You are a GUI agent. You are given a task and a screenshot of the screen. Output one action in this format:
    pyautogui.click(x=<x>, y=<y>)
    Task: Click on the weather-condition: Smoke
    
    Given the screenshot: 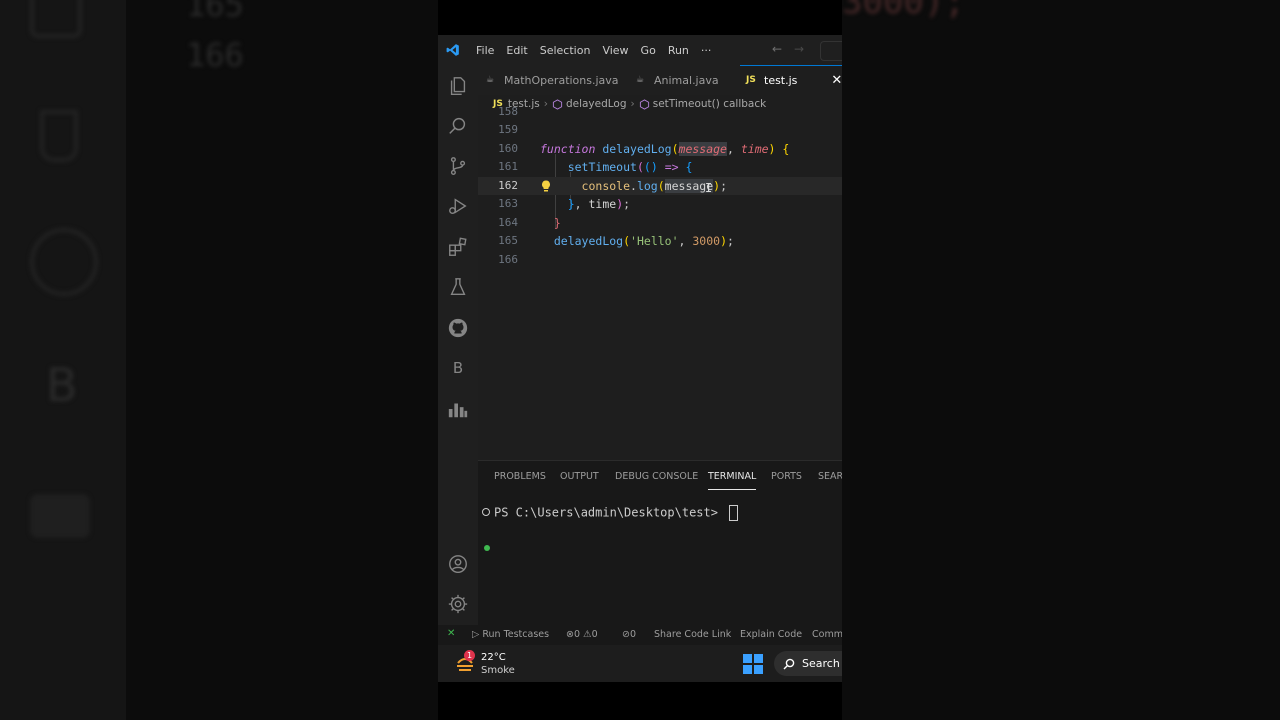 What is the action you would take?
    pyautogui.click(x=498, y=670)
    